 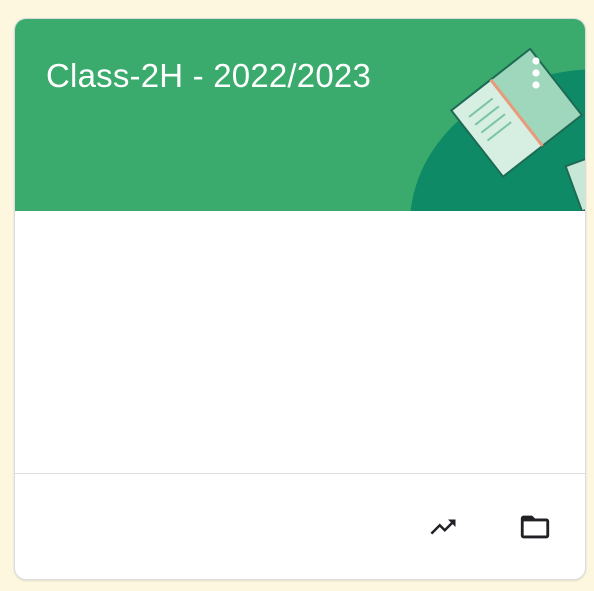 I want to click on open-folder-button, so click(x=535, y=527).